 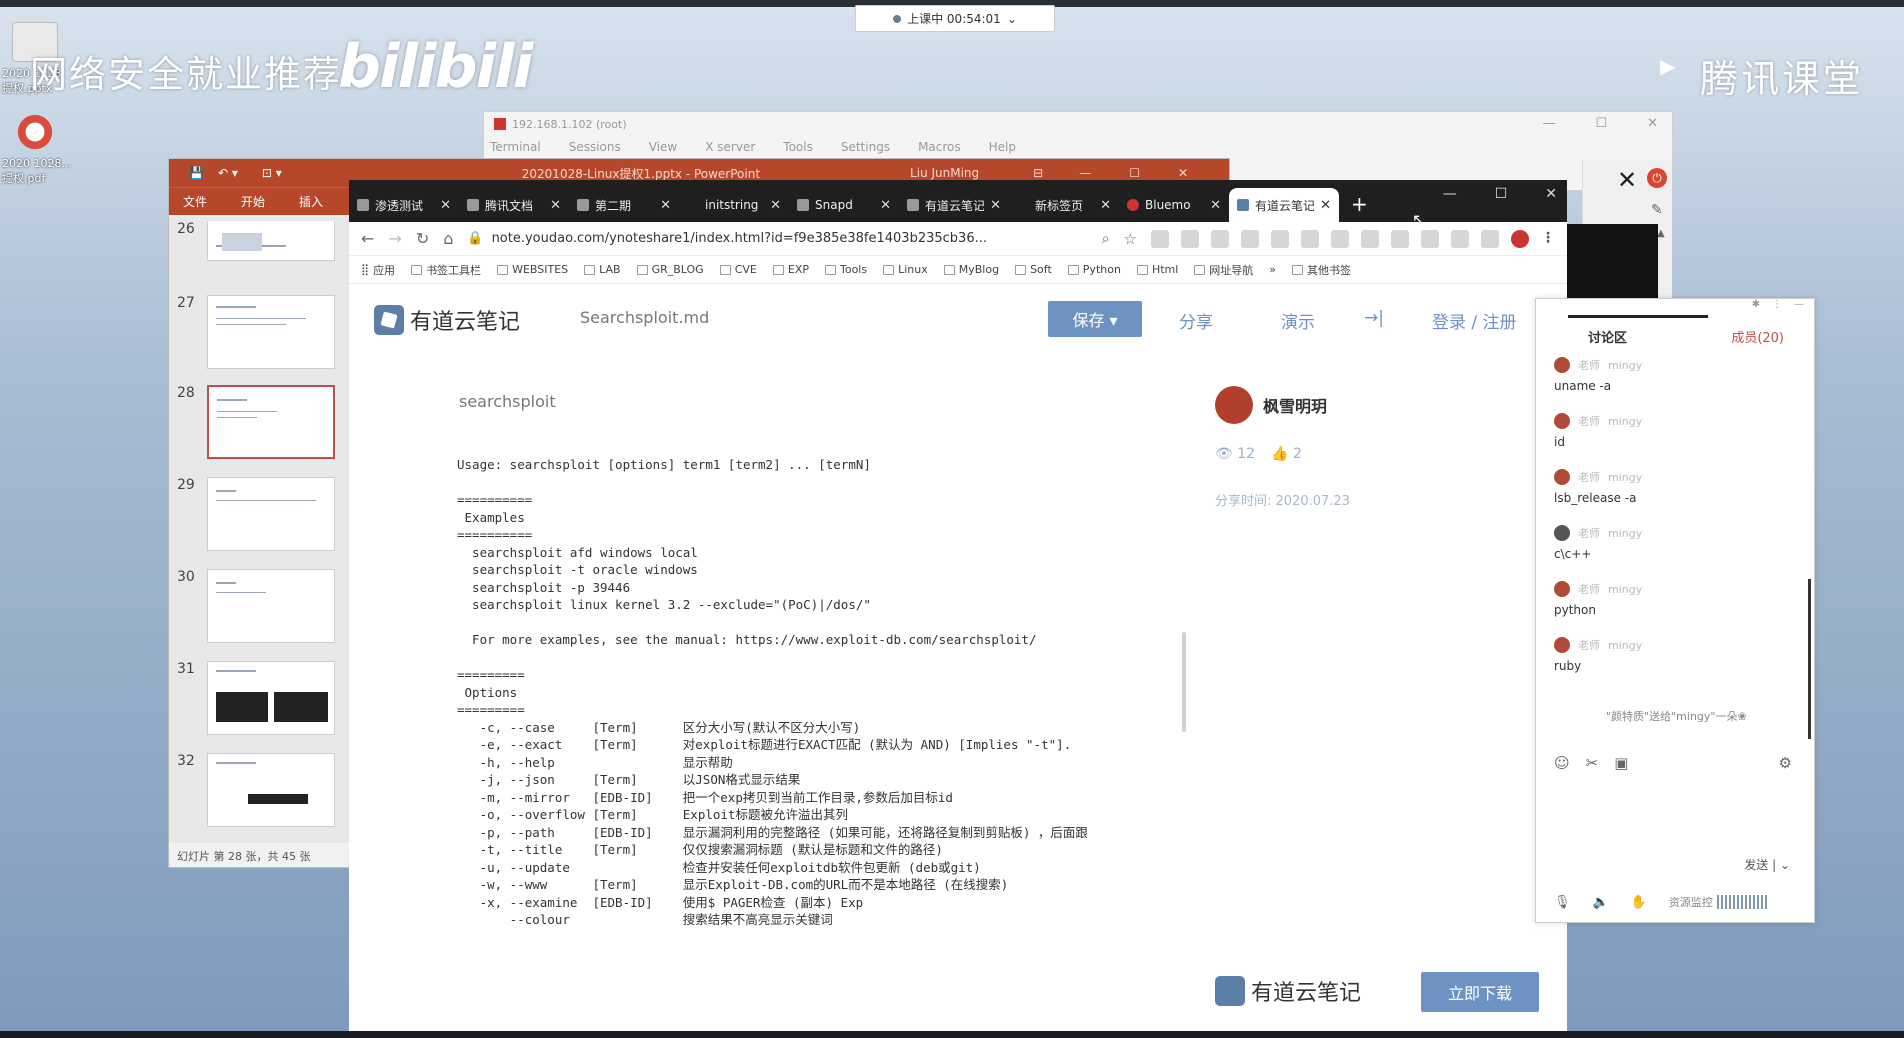 What do you see at coordinates (515, 147) in the screenshot?
I see `menu-terminal: Terminal` at bounding box center [515, 147].